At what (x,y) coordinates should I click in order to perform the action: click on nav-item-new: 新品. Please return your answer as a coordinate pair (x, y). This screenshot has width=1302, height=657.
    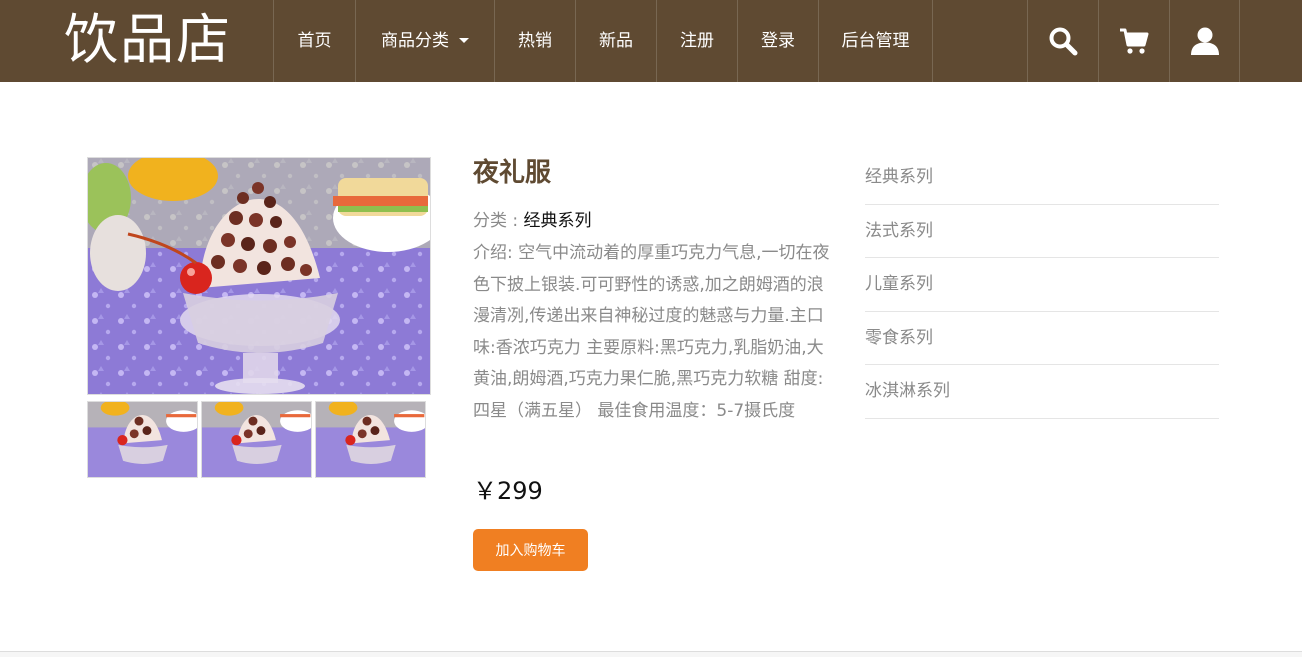
    Looking at the image, I should click on (615, 41).